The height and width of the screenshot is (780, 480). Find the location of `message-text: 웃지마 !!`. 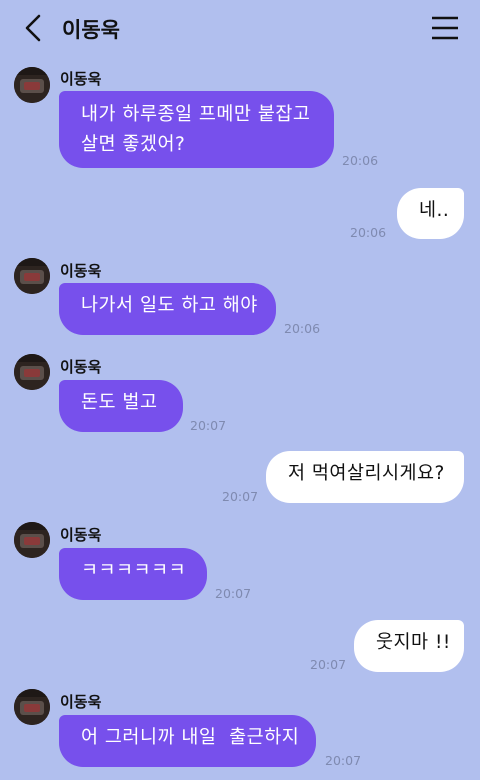

message-text: 웃지마 !! is located at coordinates (413, 642).